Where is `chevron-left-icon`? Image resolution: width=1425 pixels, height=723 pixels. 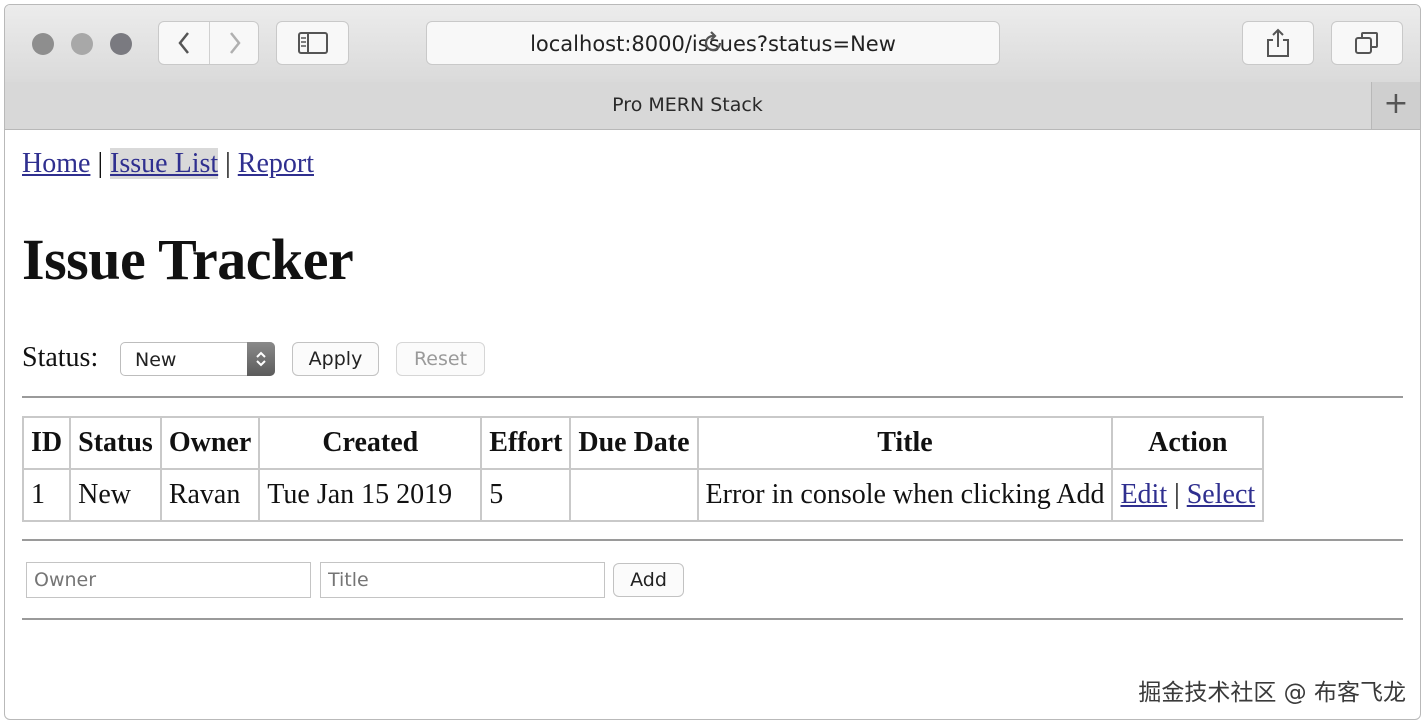 chevron-left-icon is located at coordinates (183, 43).